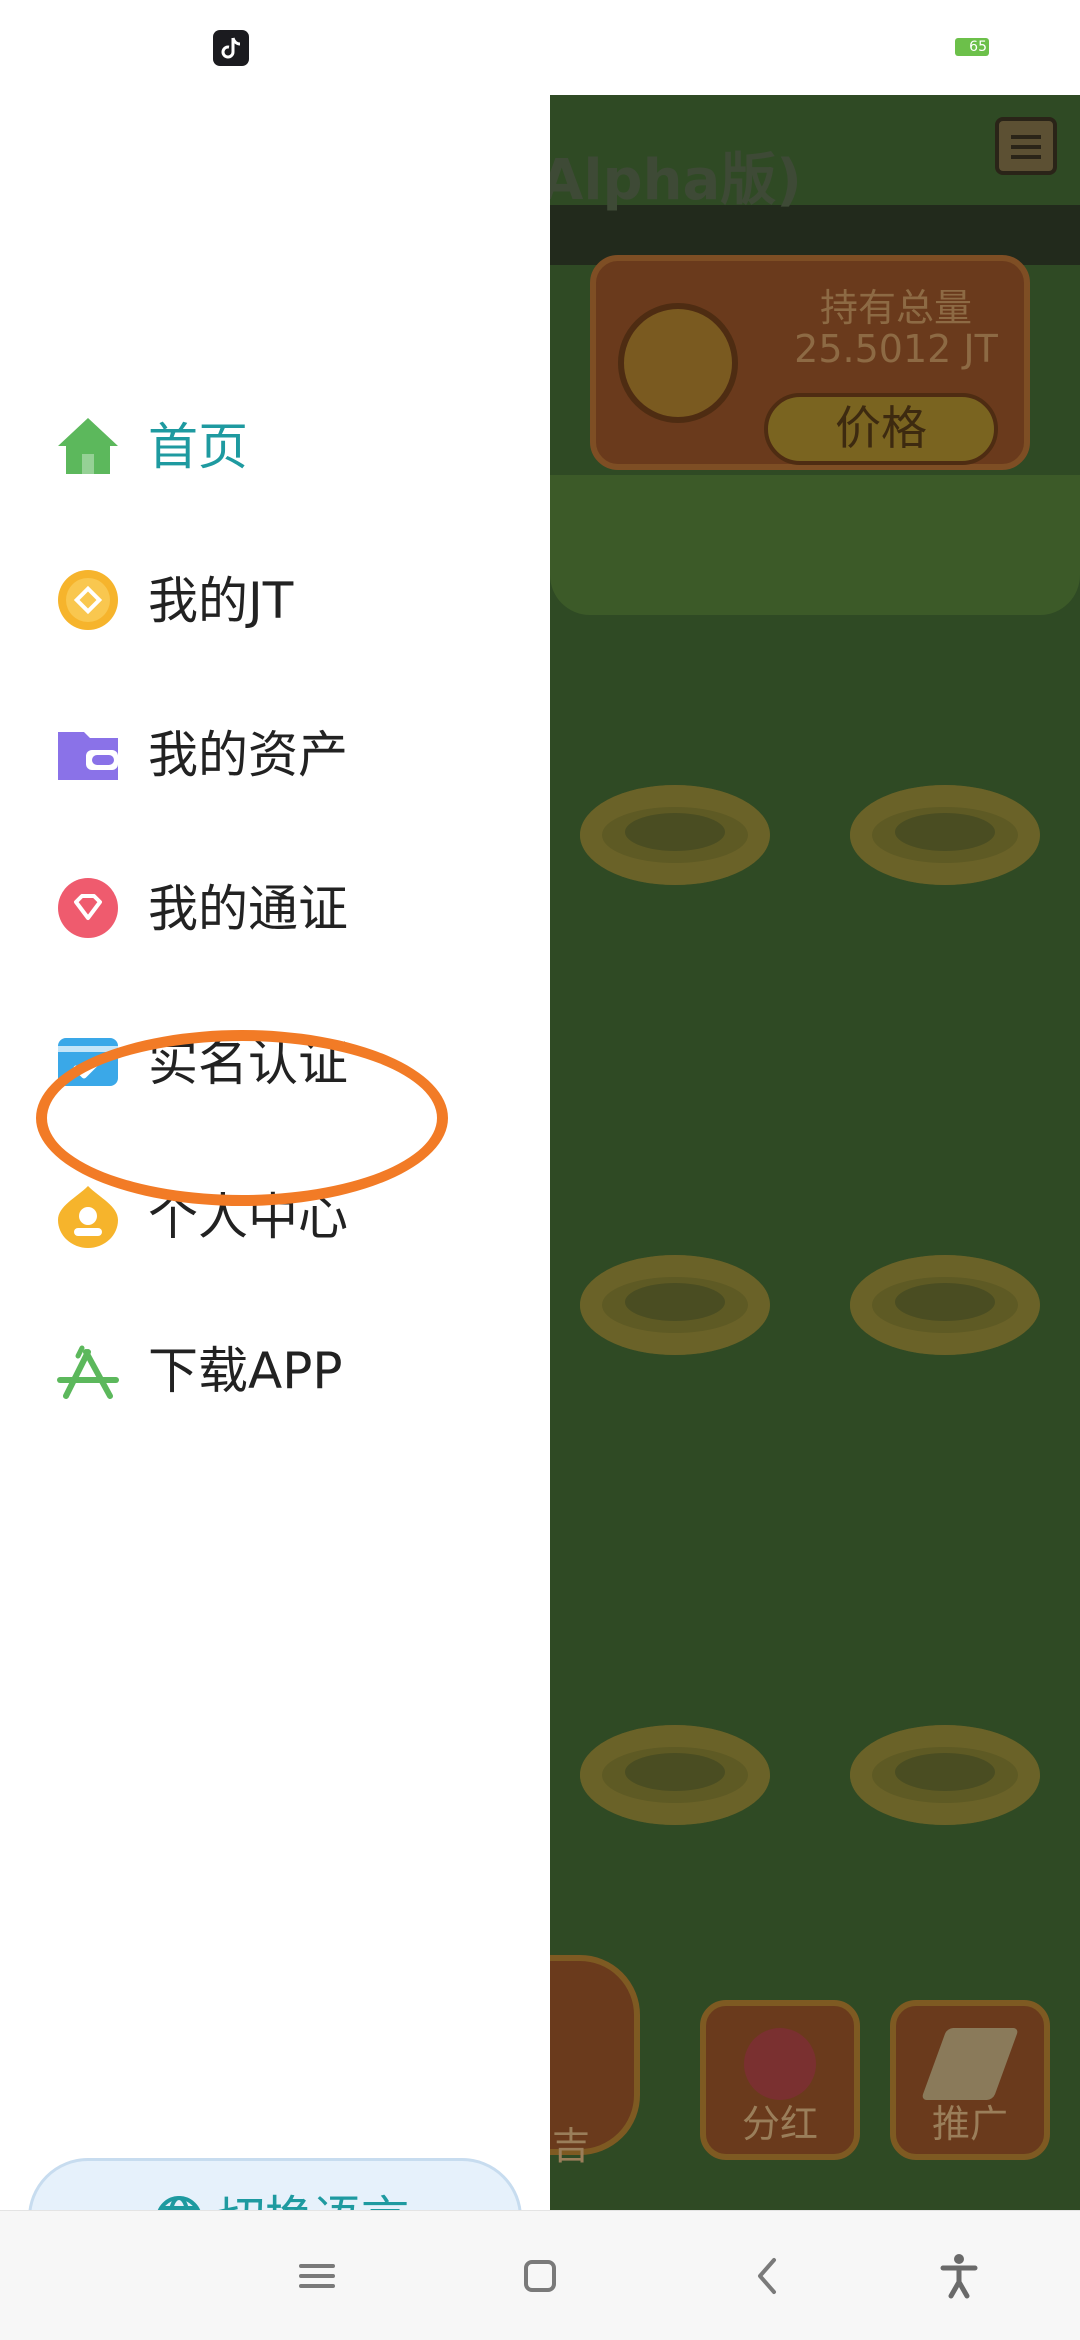 The image size is (1080, 2340). I want to click on home-square-icon, so click(540, 2276).